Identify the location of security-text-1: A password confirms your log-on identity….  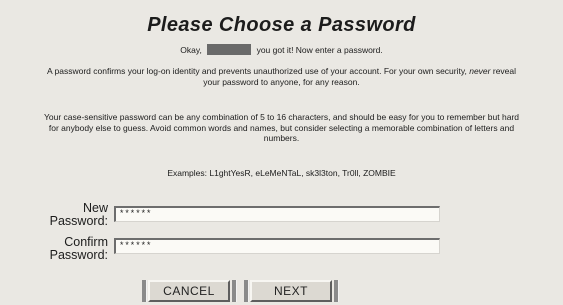
(256, 71).